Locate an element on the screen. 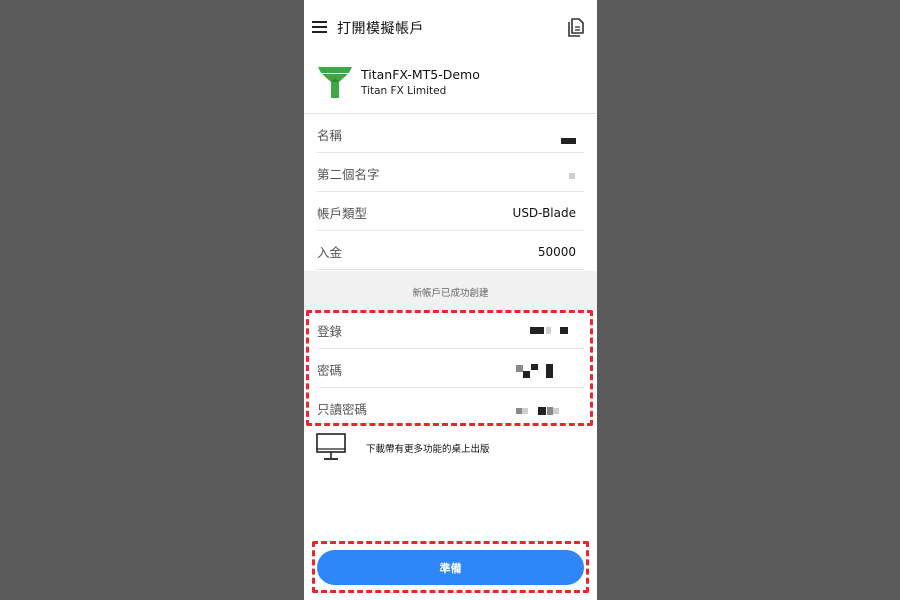 This screenshot has width=900, height=600. success-message: 新帳戶已成功創建 is located at coordinates (450, 293).